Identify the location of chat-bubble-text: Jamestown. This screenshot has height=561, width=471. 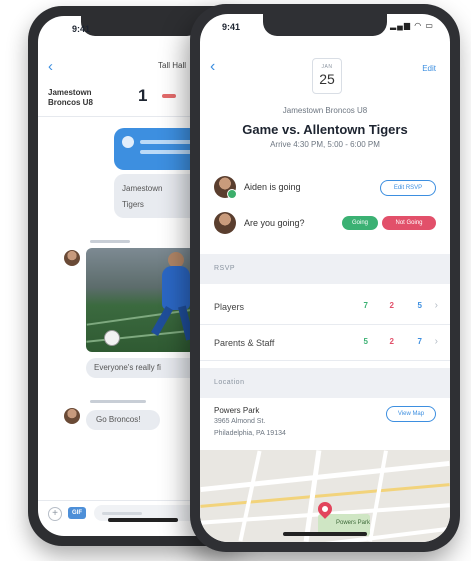
(142, 188).